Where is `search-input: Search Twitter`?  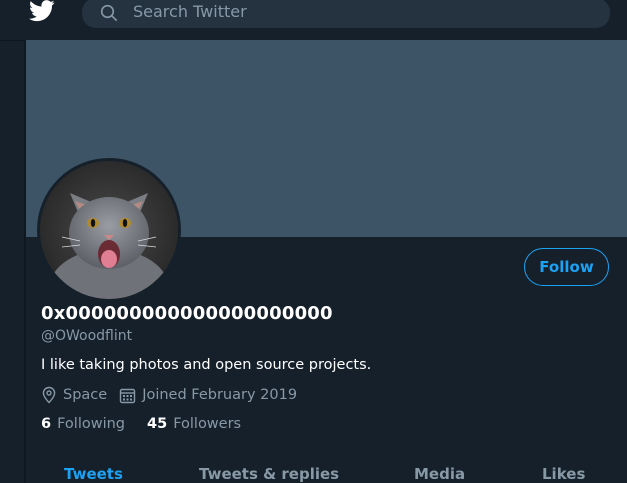
search-input: Search Twitter is located at coordinates (346, 14).